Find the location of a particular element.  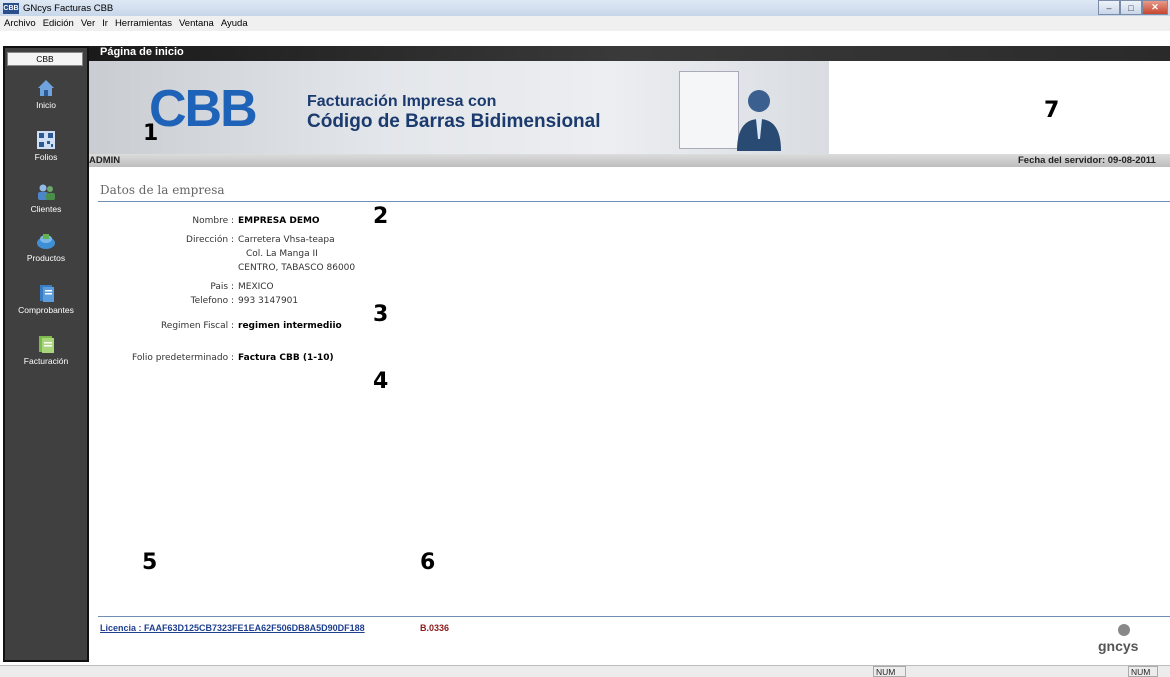

minimize-button: – is located at coordinates (1109, 7).